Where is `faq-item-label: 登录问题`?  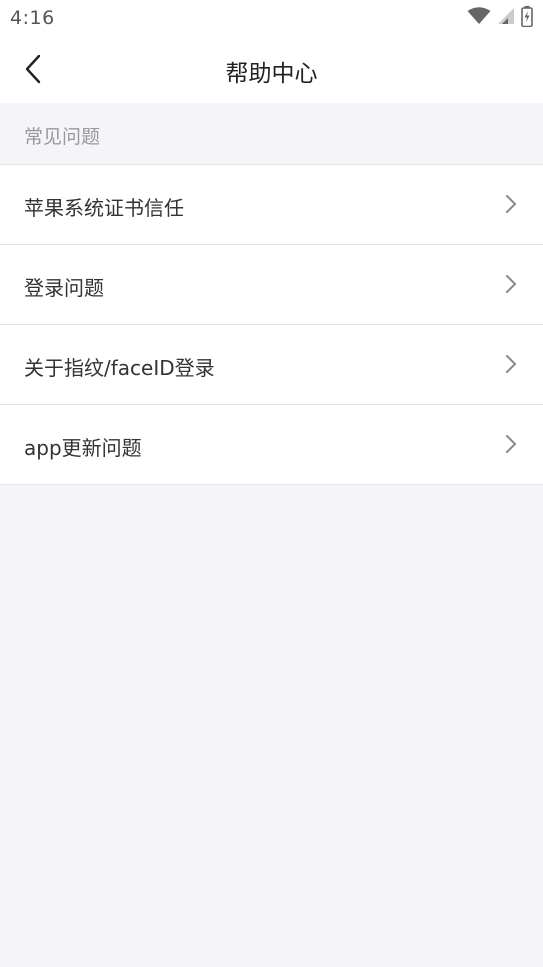 faq-item-label: 登录问题 is located at coordinates (64, 288).